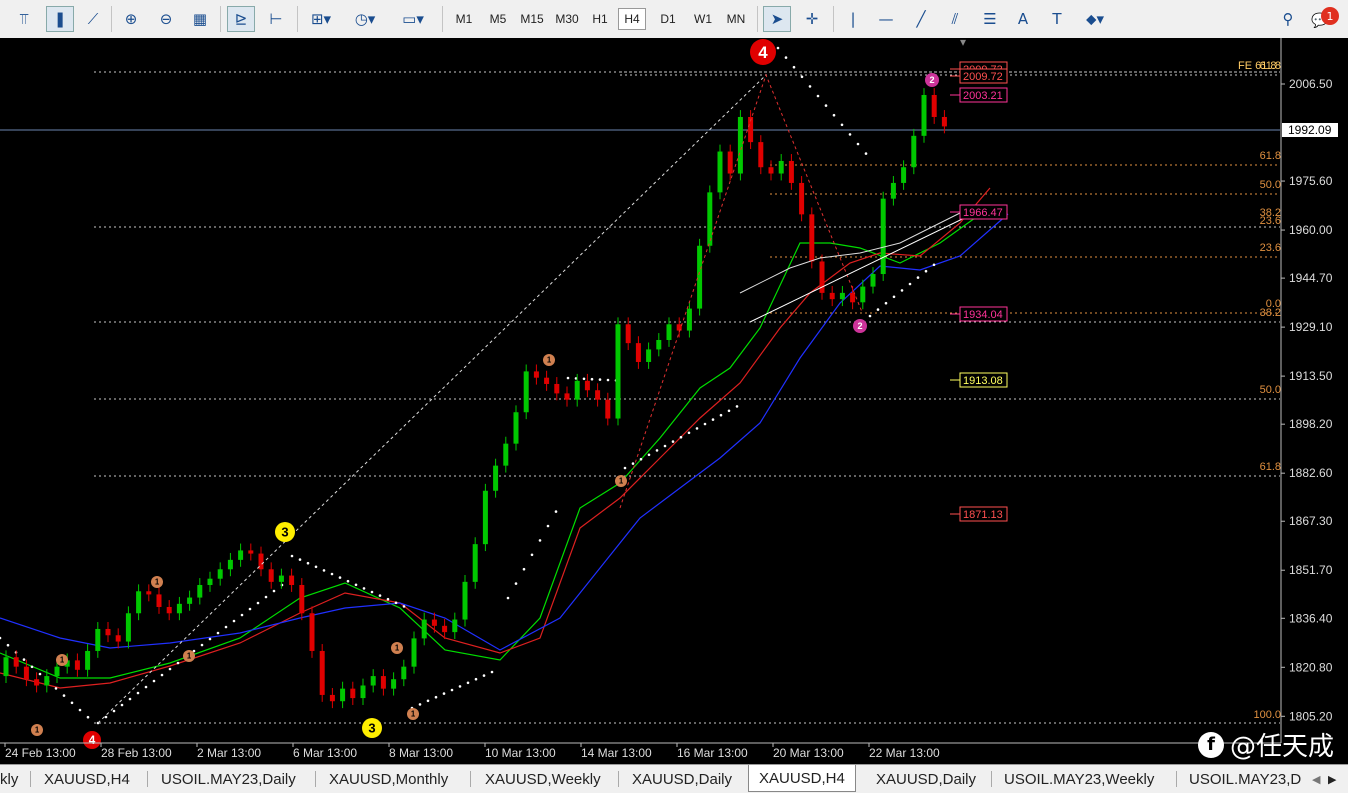 The image size is (1348, 793). What do you see at coordinates (703, 19) in the screenshot?
I see `tf-w1: W1` at bounding box center [703, 19].